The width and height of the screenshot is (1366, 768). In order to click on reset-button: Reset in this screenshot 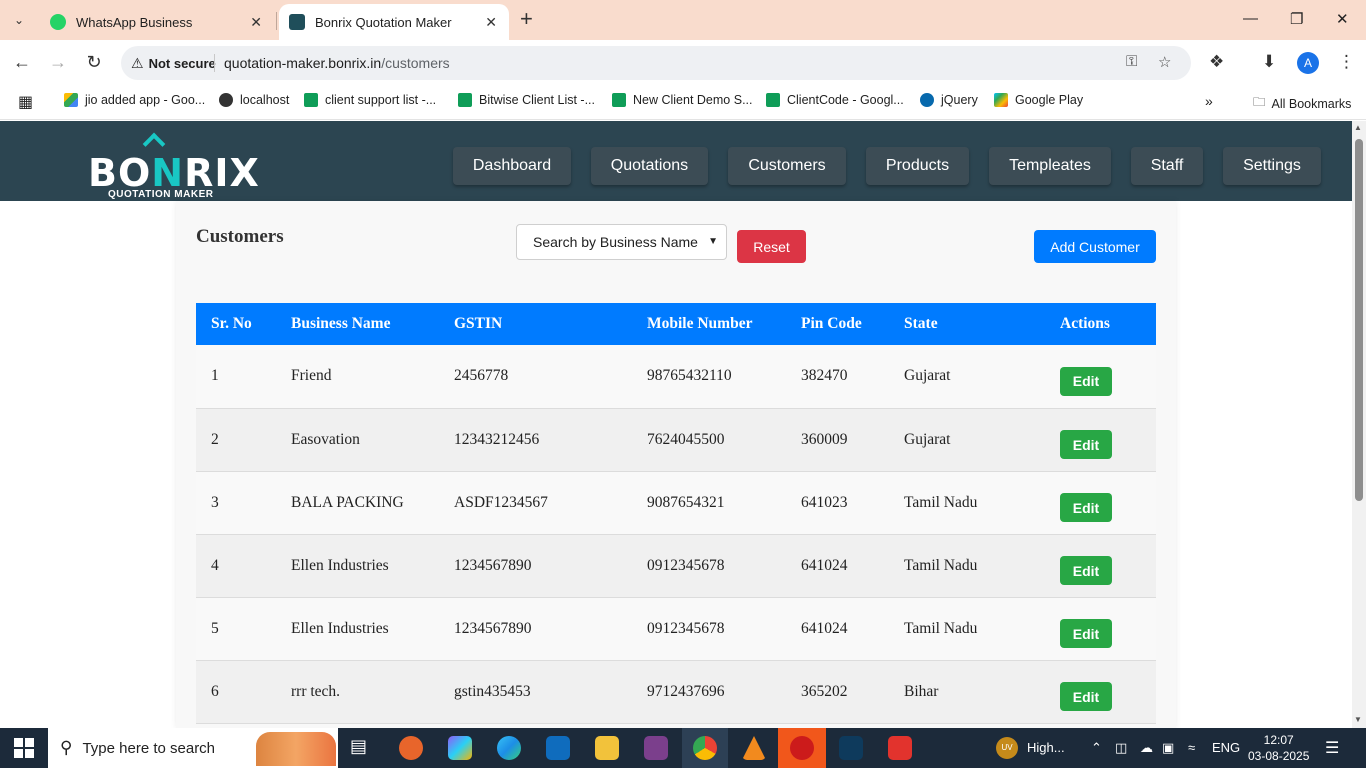, I will do `click(771, 246)`.